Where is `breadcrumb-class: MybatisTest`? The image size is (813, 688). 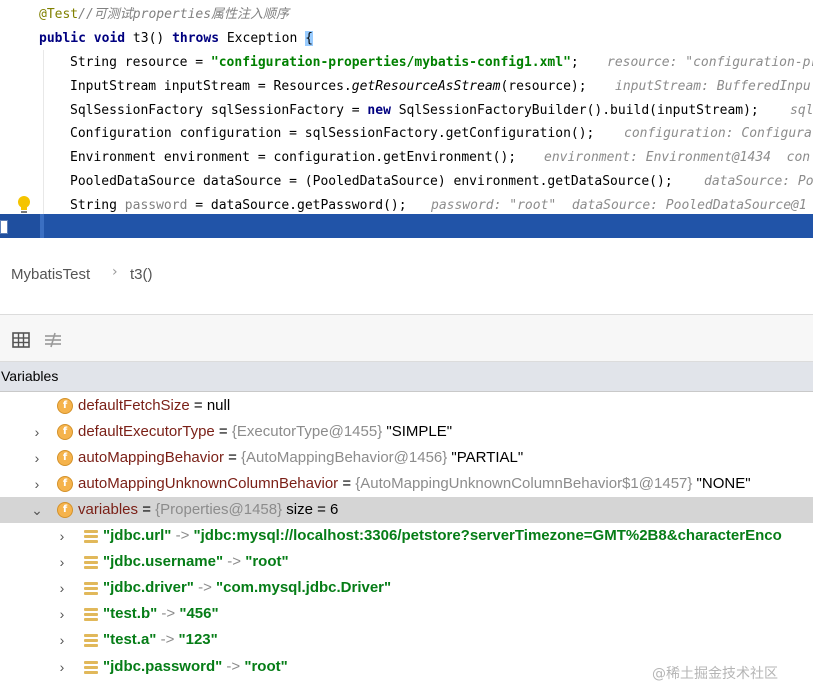
breadcrumb-class: MybatisTest is located at coordinates (50, 274).